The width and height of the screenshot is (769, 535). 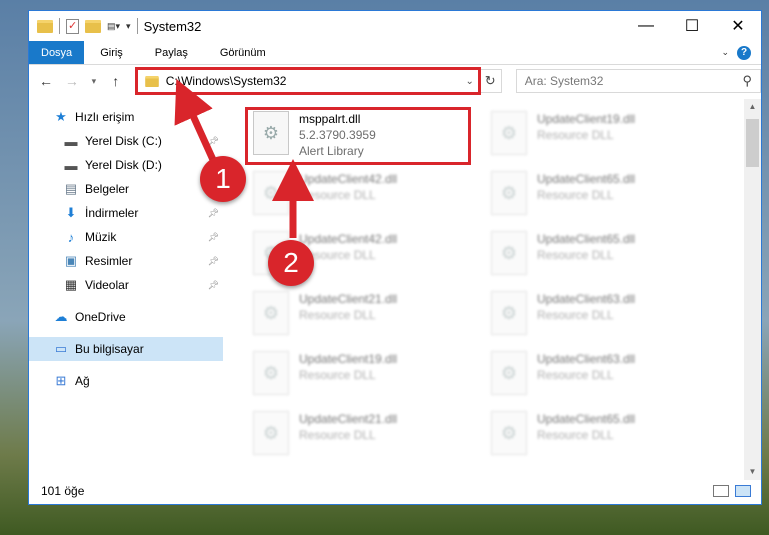 What do you see at coordinates (116, 81) in the screenshot?
I see `up-arrow-icon: ↑` at bounding box center [116, 81].